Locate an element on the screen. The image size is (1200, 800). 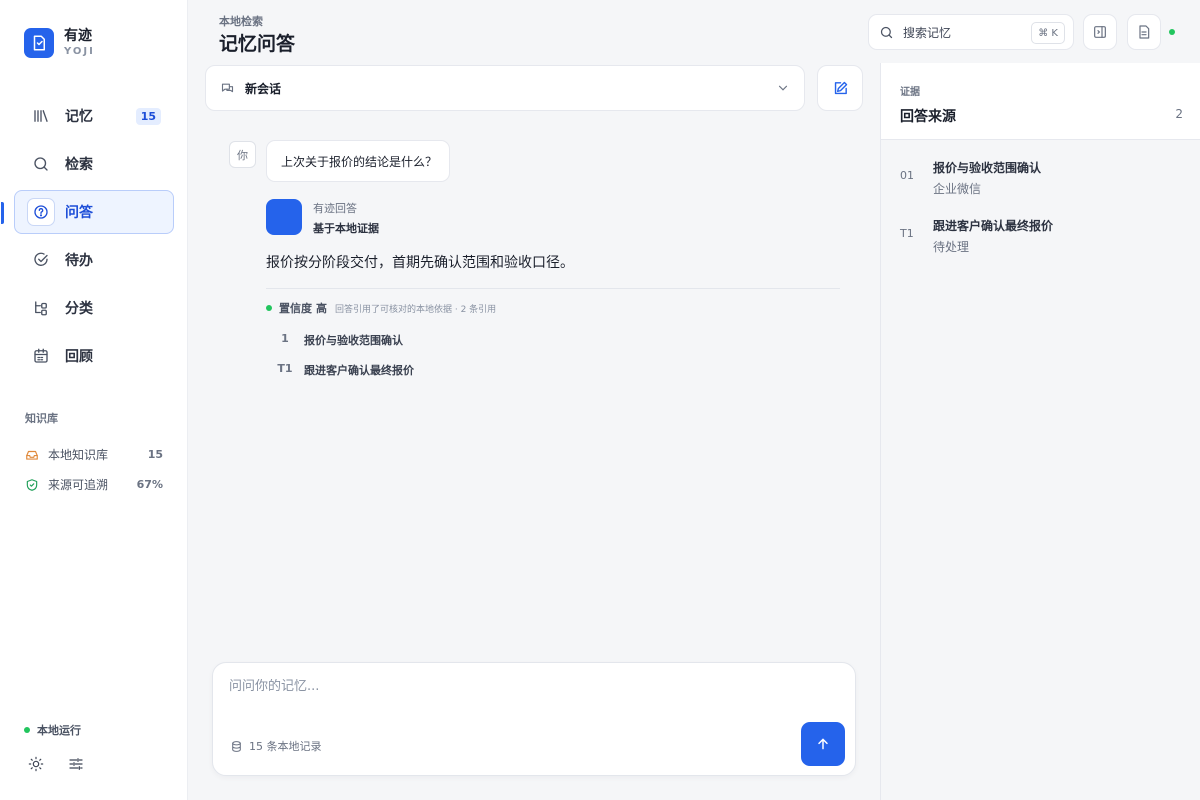
evidence-eyebrow: 证据 is located at coordinates (910, 92).